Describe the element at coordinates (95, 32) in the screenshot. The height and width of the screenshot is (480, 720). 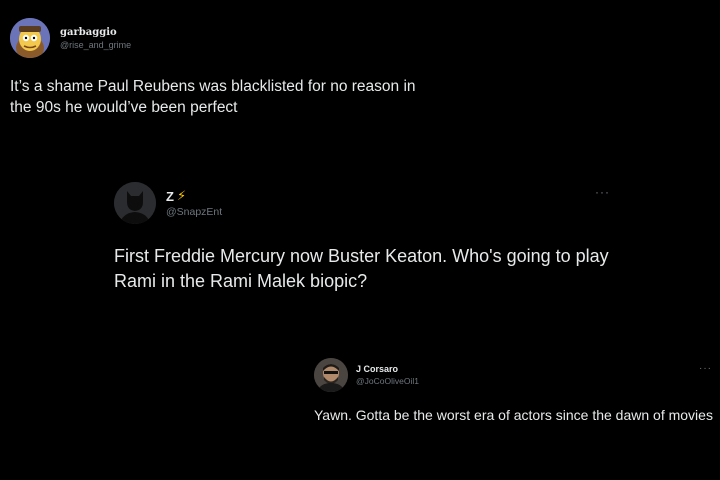
I see `display-name: garbaggio` at that location.